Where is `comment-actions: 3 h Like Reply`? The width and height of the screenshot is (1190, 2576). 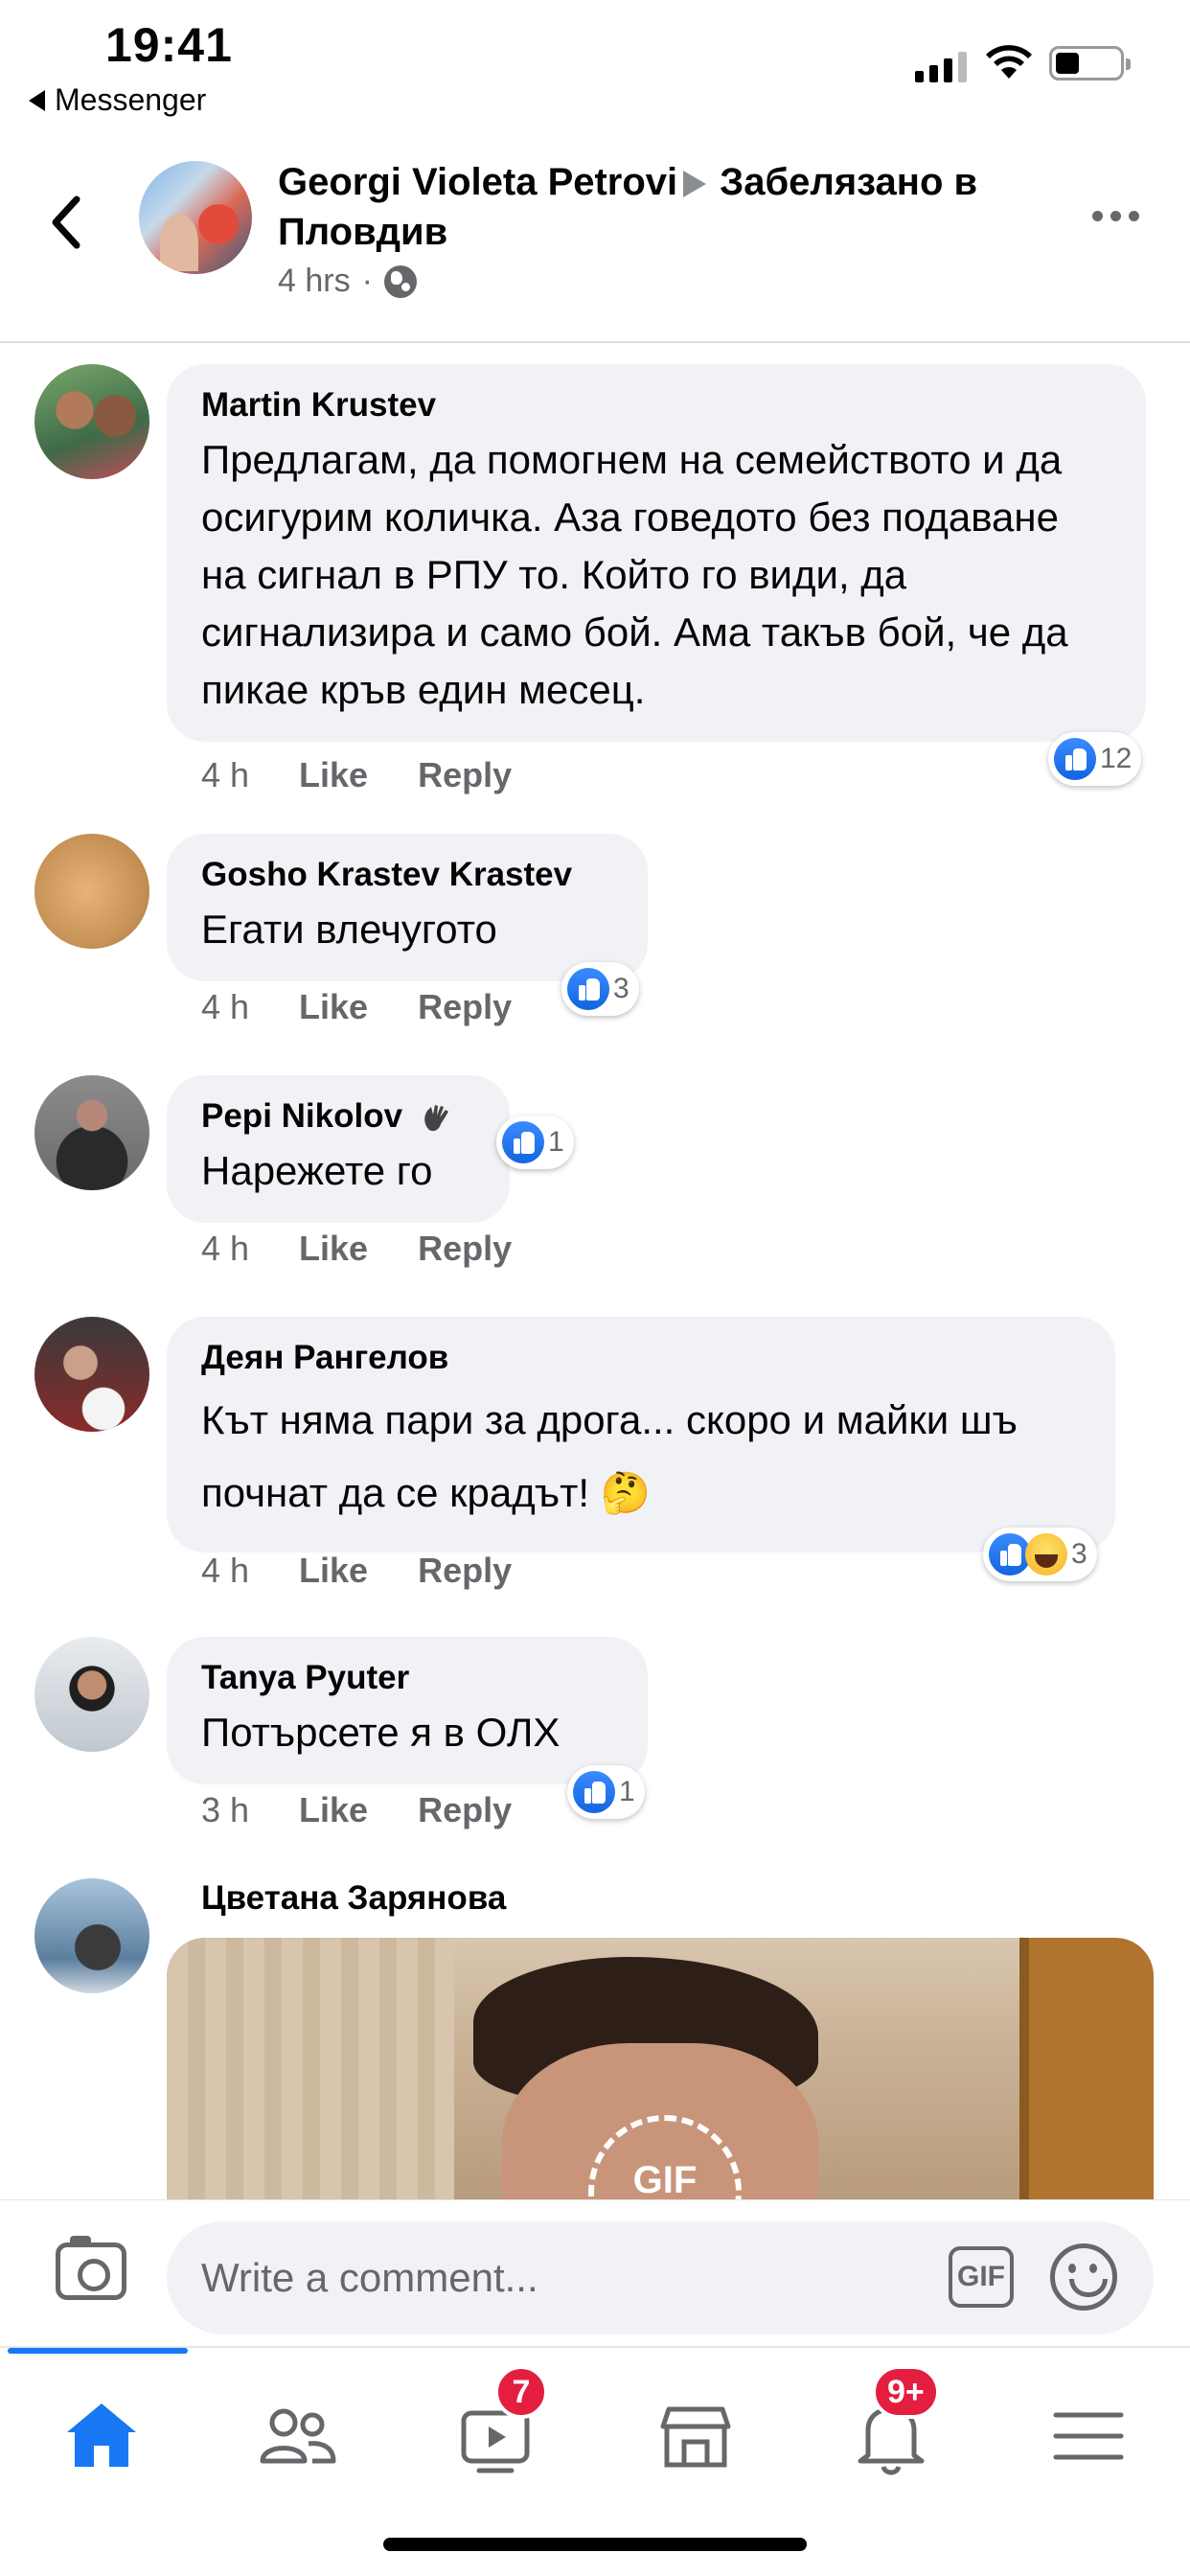
comment-actions: 3 h Like Reply is located at coordinates (357, 1810).